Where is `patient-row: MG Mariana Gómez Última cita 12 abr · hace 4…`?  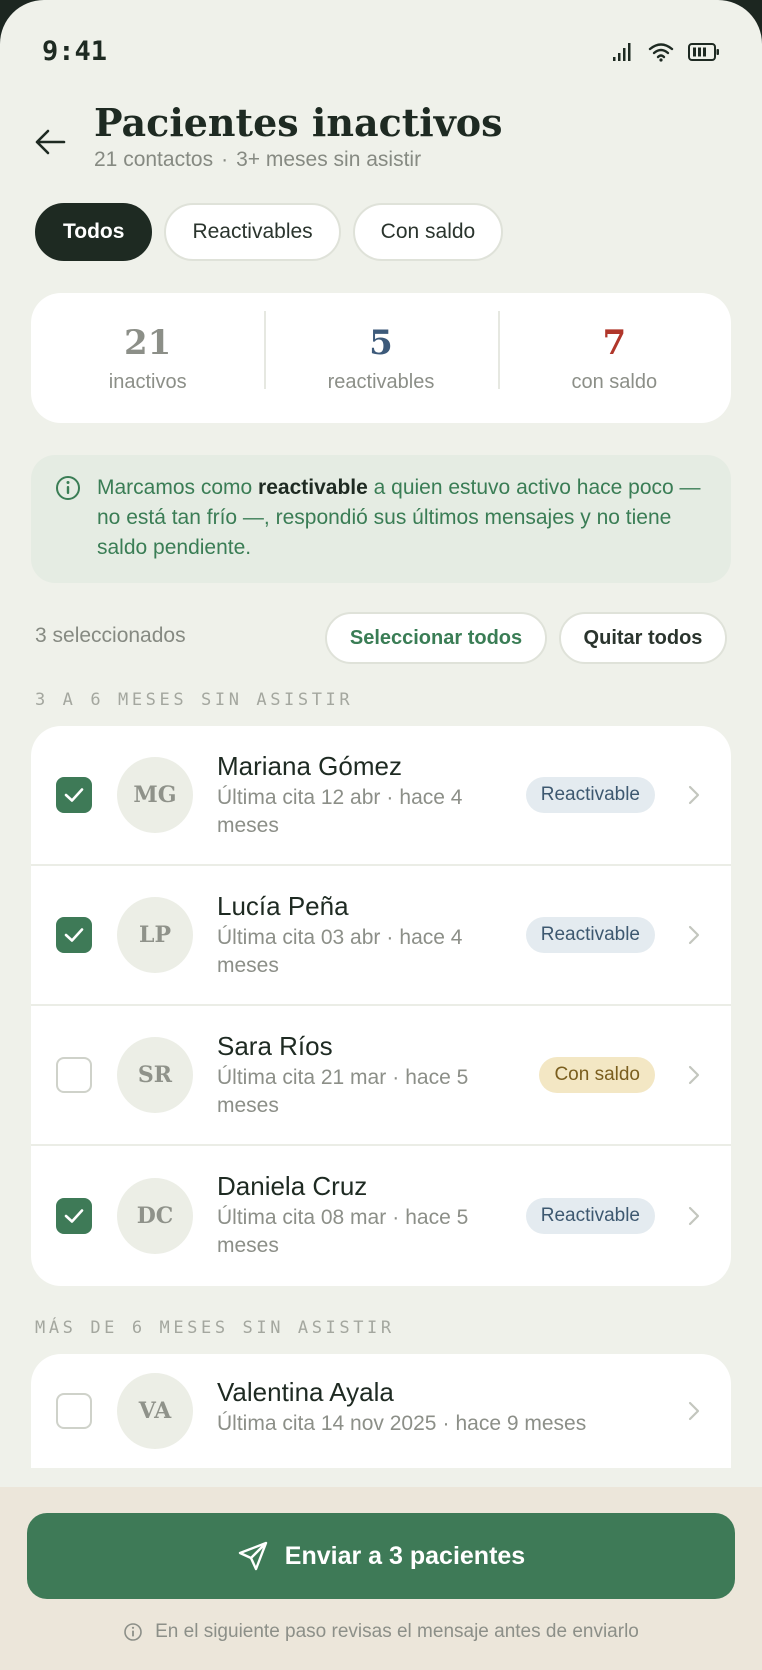 patient-row: MG Mariana Gómez Última cita 12 abr · hace 4… is located at coordinates (381, 796).